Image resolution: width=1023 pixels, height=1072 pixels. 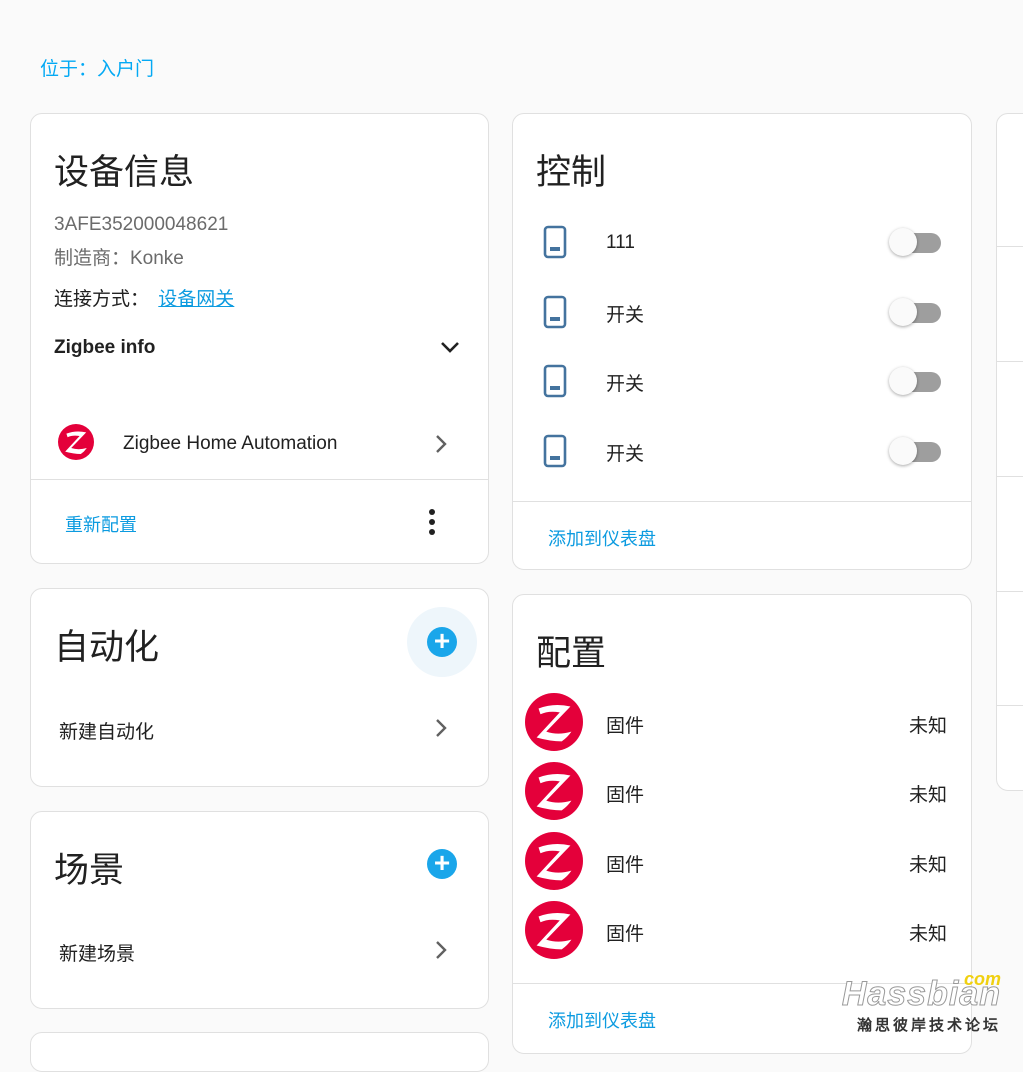 What do you see at coordinates (259, 729) in the screenshot?
I see `new-automation-row: 新建自动化` at bounding box center [259, 729].